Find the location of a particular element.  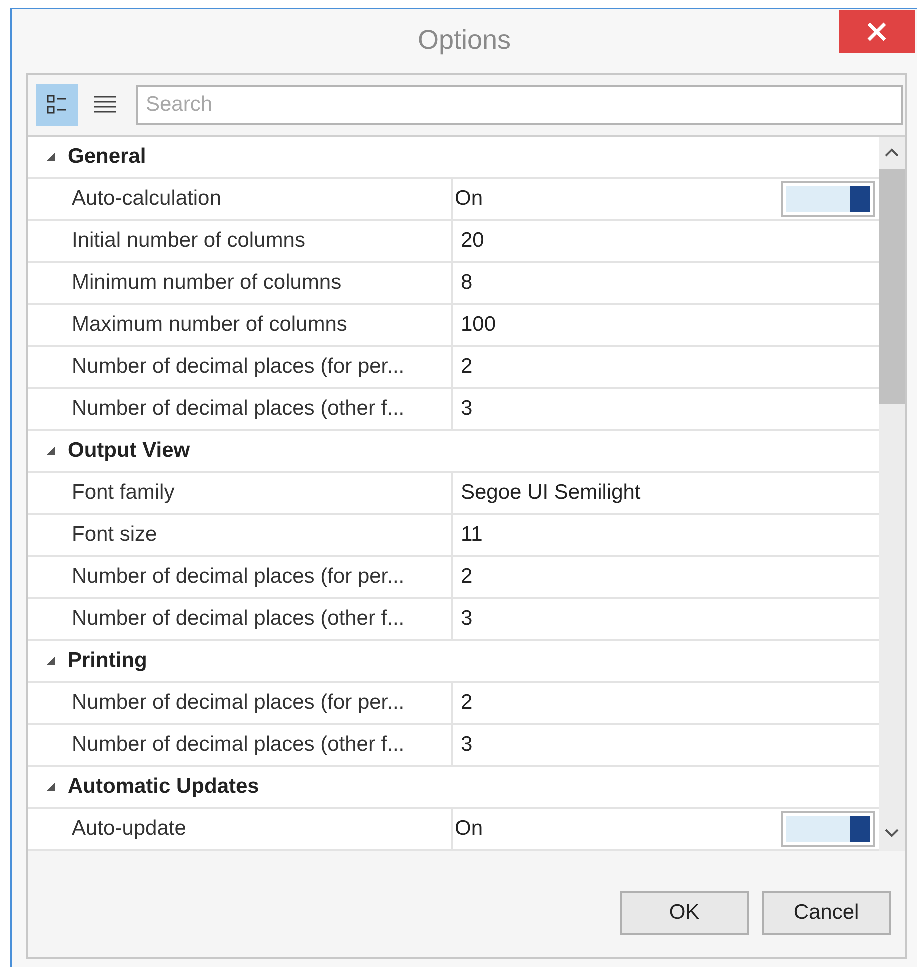

ok-button: OK is located at coordinates (684, 913).